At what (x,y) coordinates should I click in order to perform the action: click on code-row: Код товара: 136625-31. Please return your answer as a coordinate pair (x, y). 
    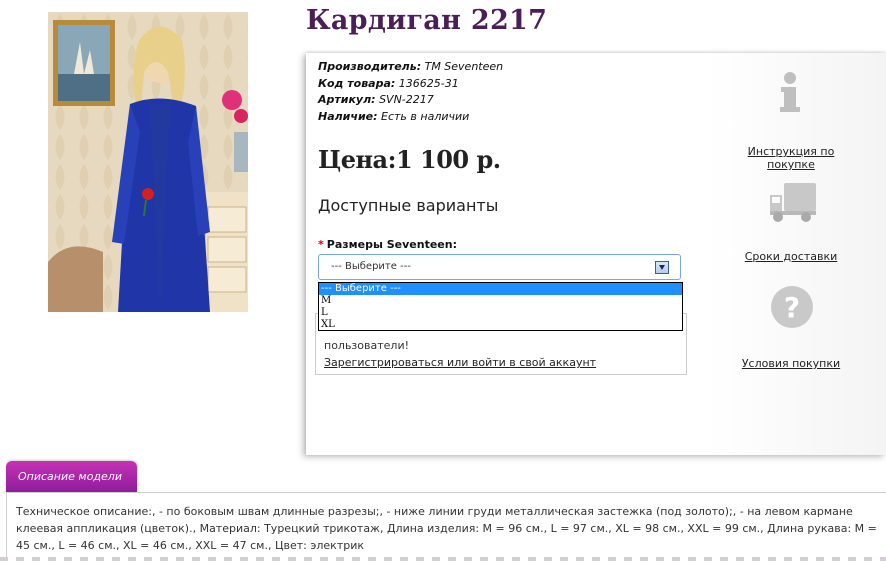
    Looking at the image, I should click on (410, 84).